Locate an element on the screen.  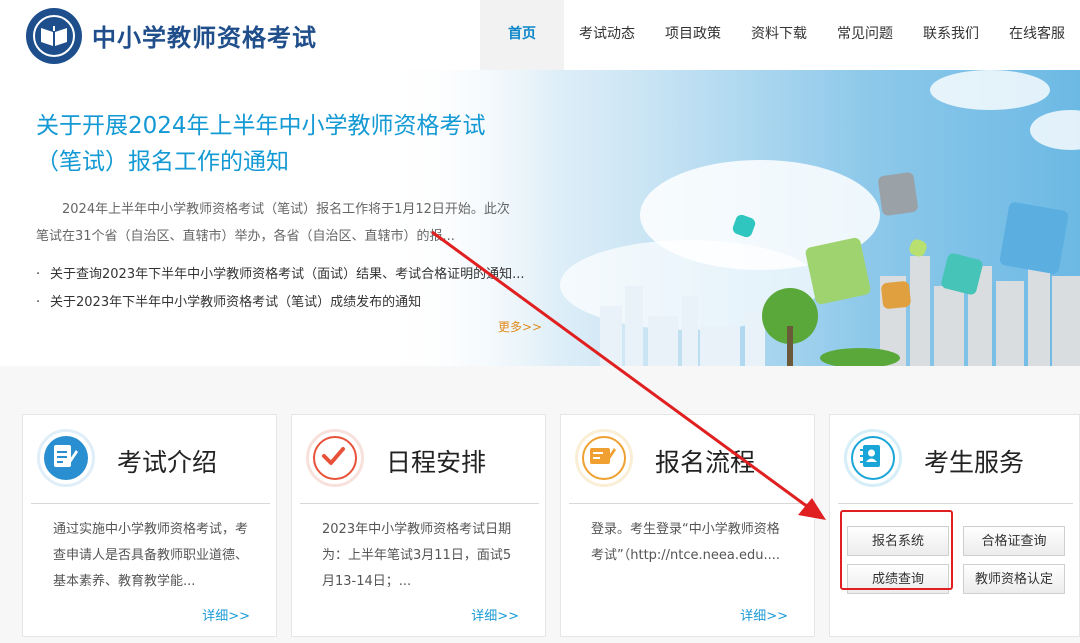
nav-downloads: 资料下载 is located at coordinates (779, 35).